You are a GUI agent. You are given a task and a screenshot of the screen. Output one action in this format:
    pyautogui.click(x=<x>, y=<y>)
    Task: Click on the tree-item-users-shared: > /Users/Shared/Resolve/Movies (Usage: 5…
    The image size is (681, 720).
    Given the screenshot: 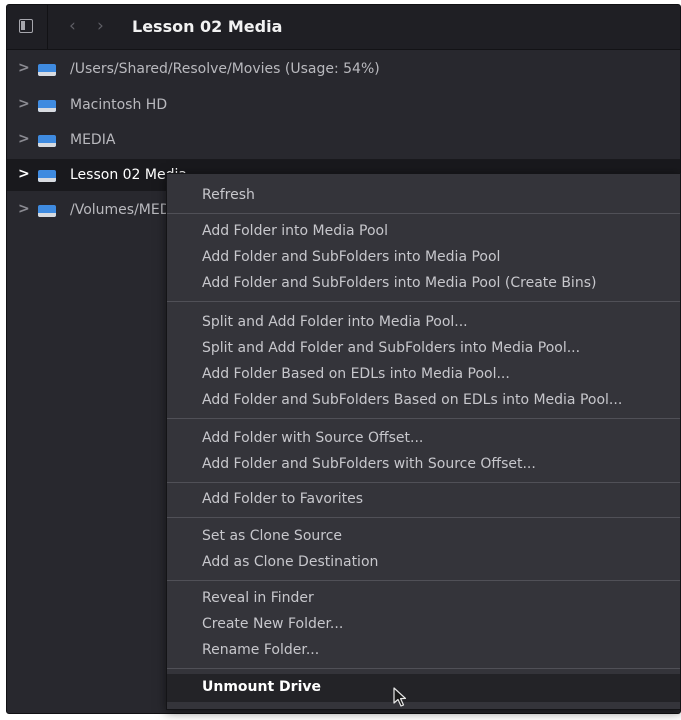 What is the action you would take?
    pyautogui.click(x=343, y=69)
    